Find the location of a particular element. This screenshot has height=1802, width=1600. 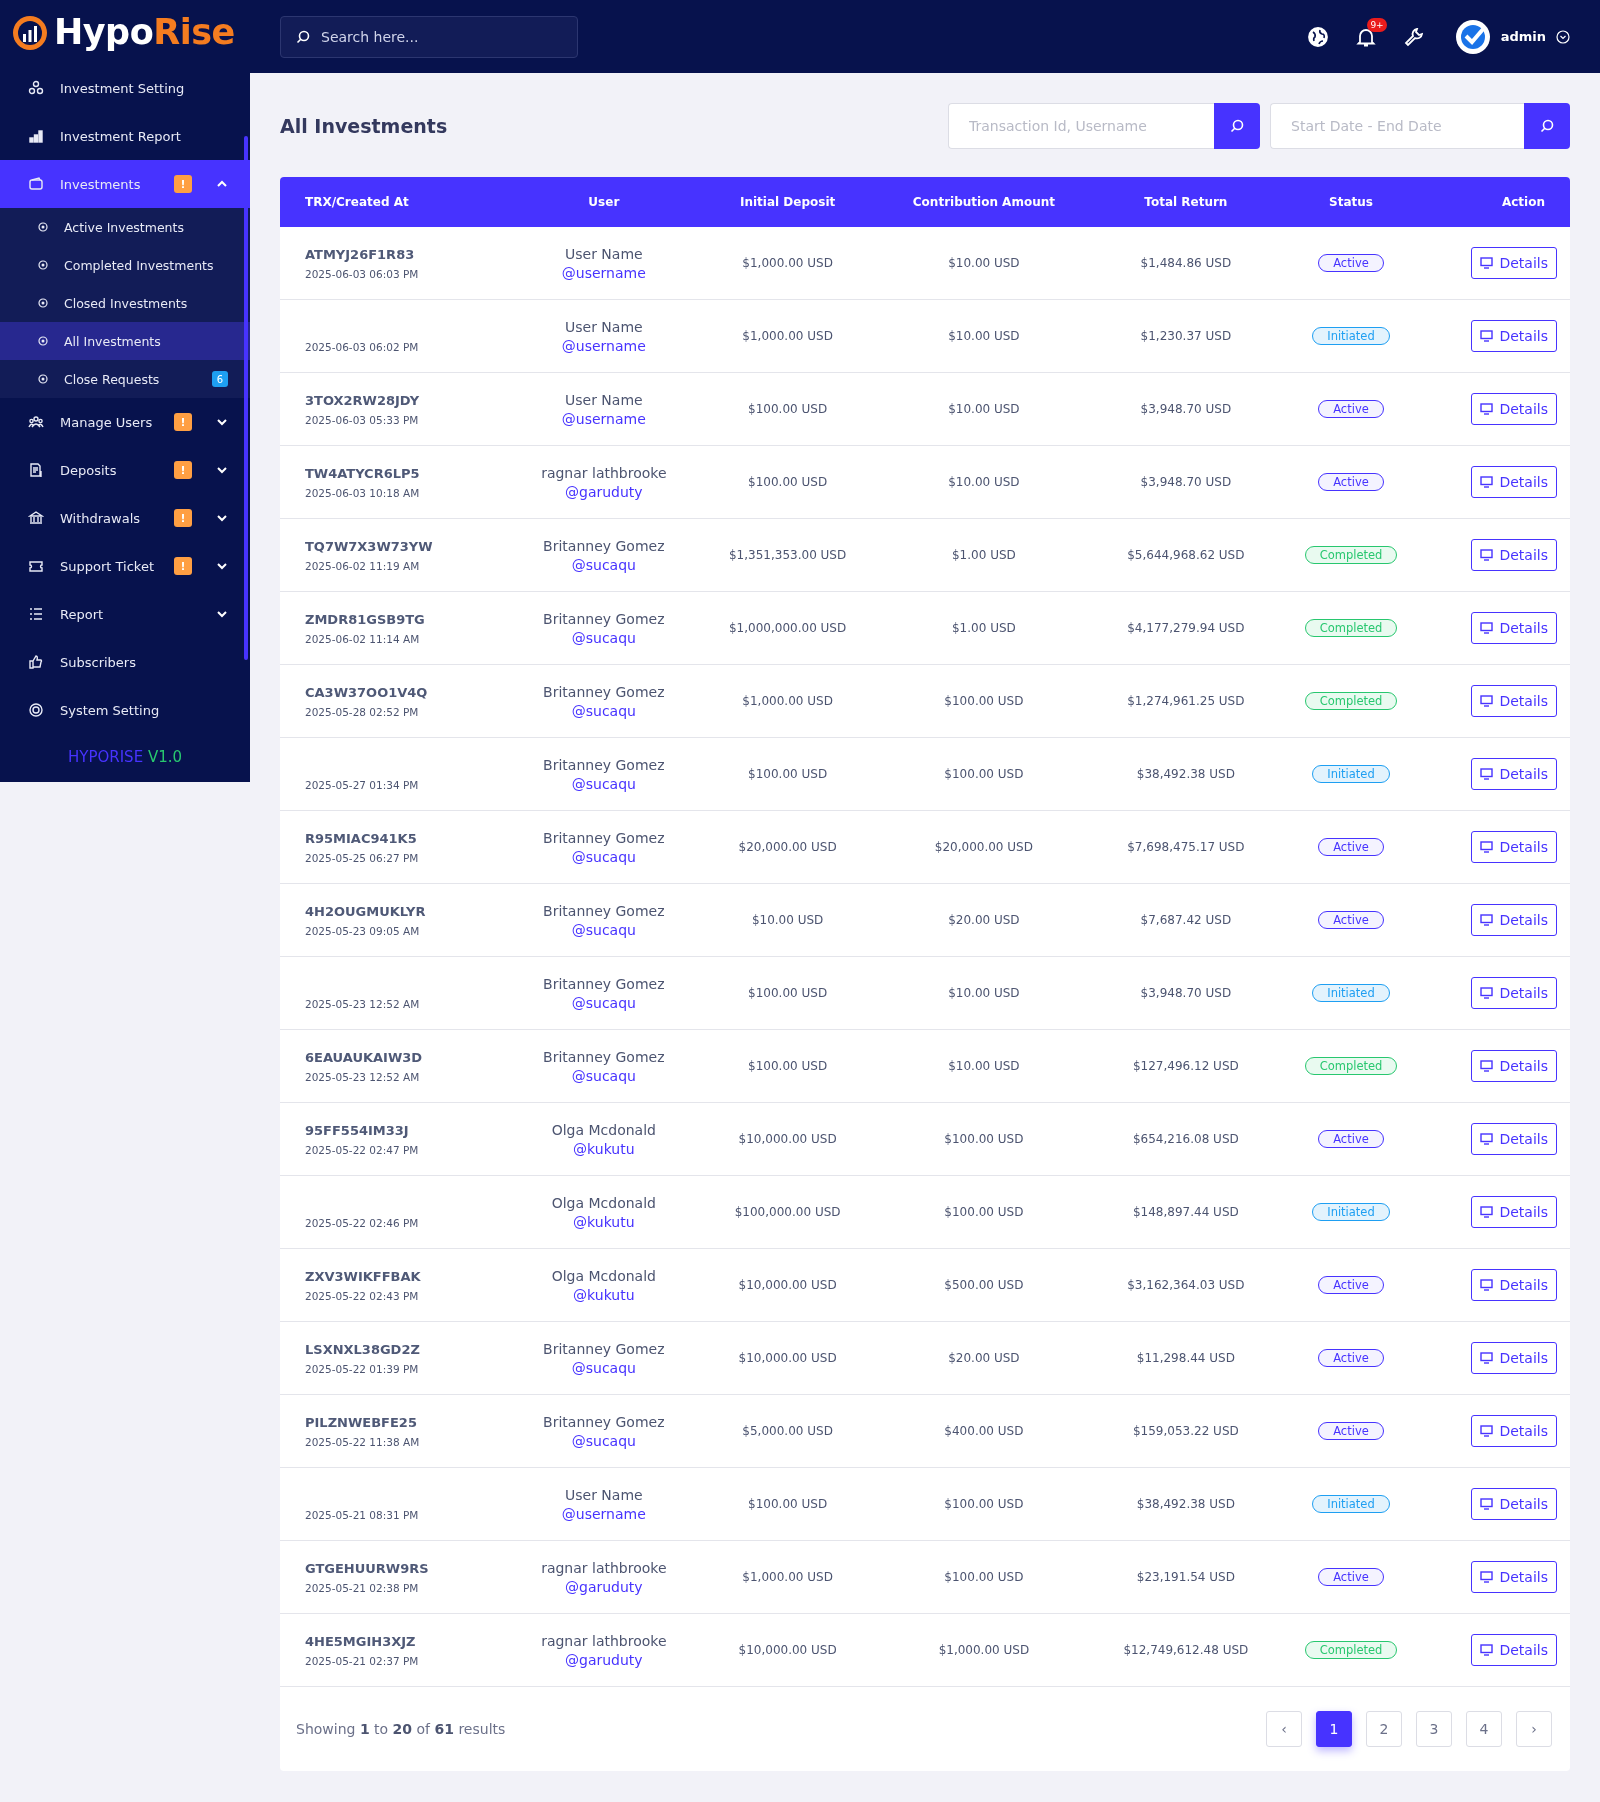

sidebar-item: Report is located at coordinates (125, 614).